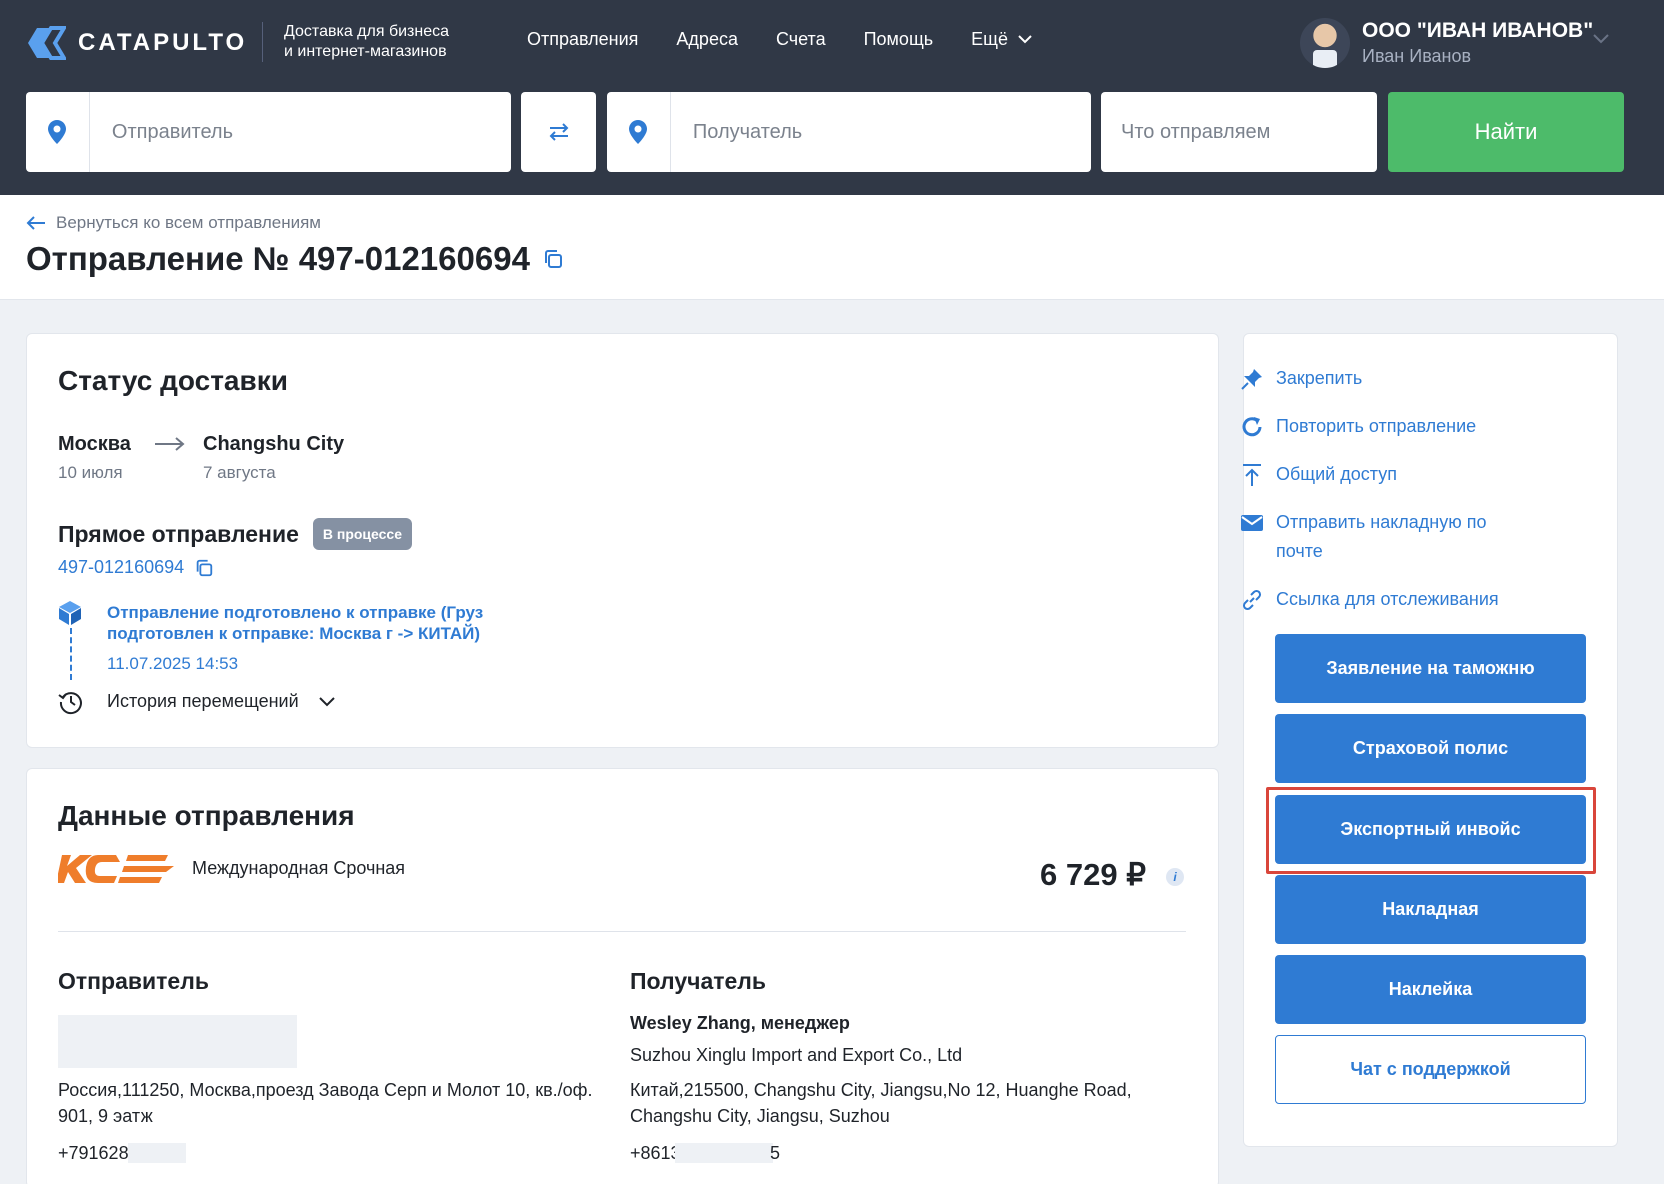 The width and height of the screenshot is (1664, 1184). Describe the element at coordinates (1430, 829) in the screenshot. I see `export-invoice-button: Экспортный инвойс` at that location.